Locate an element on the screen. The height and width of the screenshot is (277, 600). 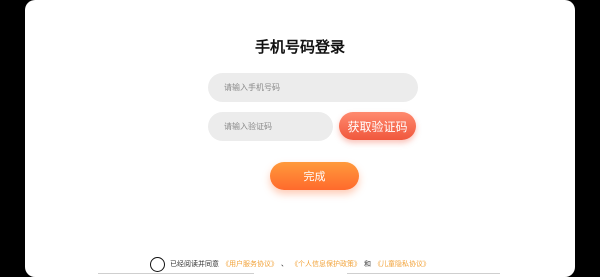
get-code-button: 获取验证码 is located at coordinates (377, 126).